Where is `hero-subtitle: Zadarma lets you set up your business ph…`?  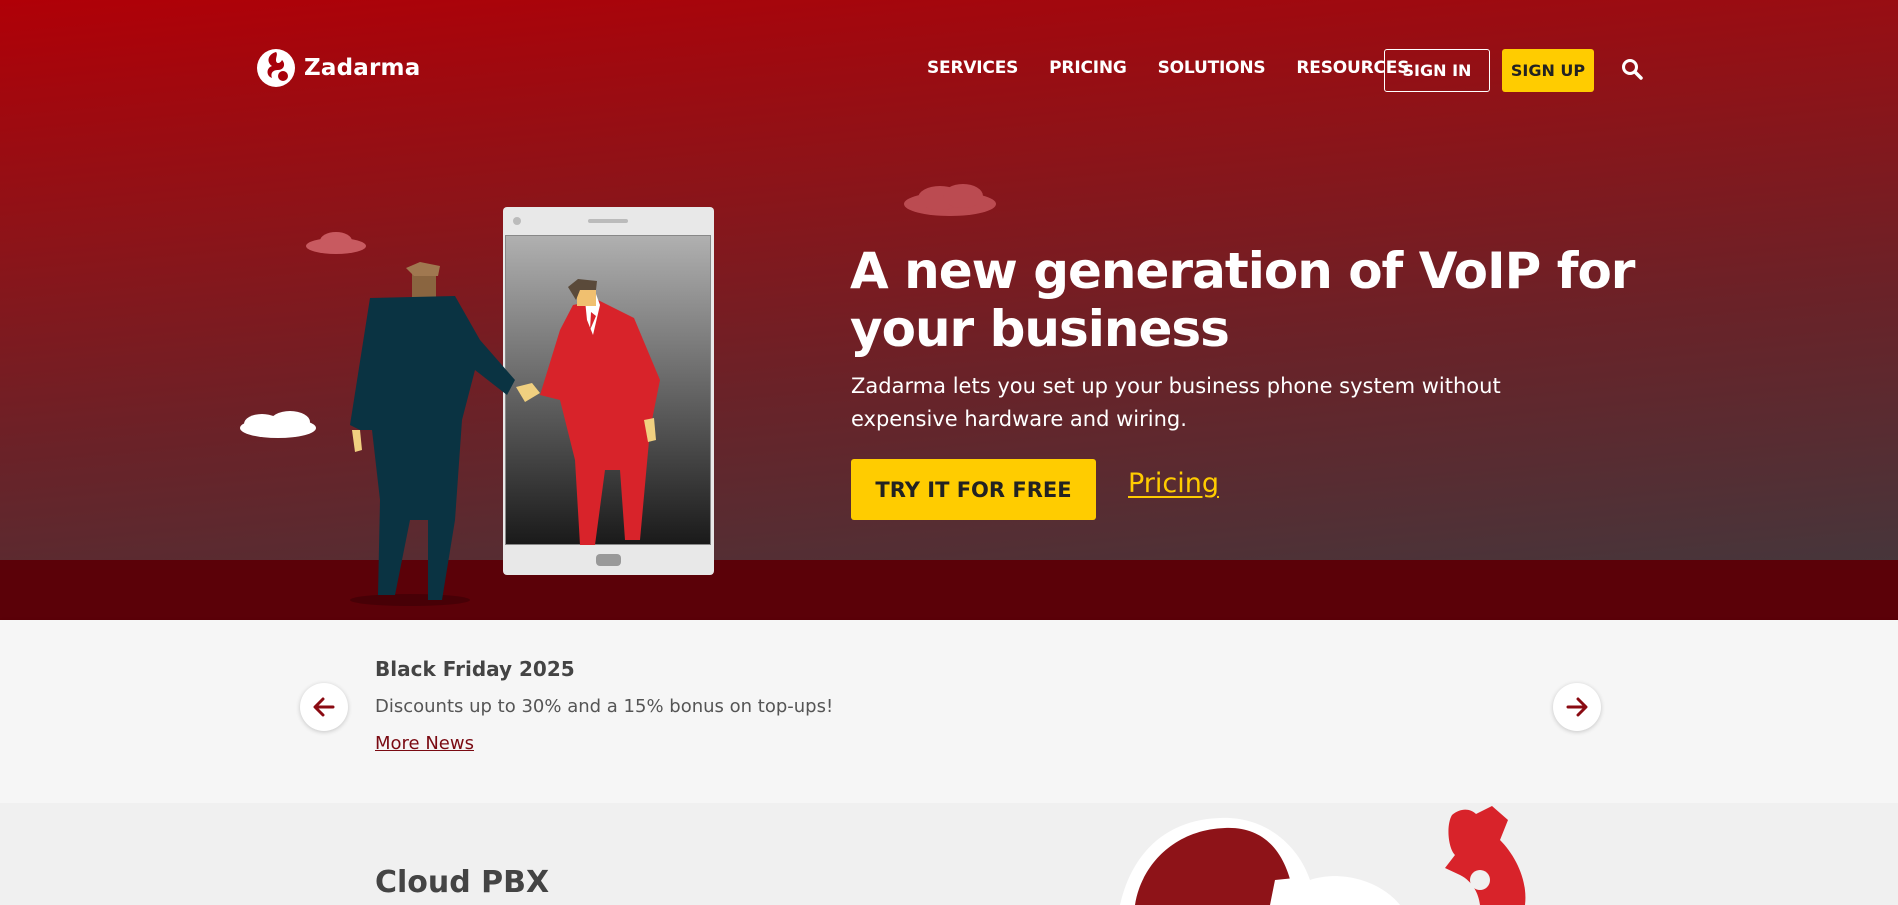
hero-subtitle: Zadarma lets you set up your business ph… is located at coordinates (1176, 402).